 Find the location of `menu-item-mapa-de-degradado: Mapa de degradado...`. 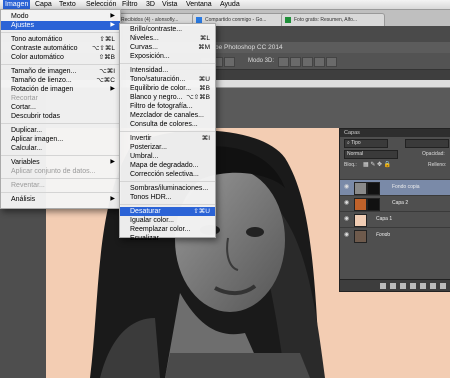

menu-item-mapa-de-degradado: Mapa de degradado... is located at coordinates (167, 165).